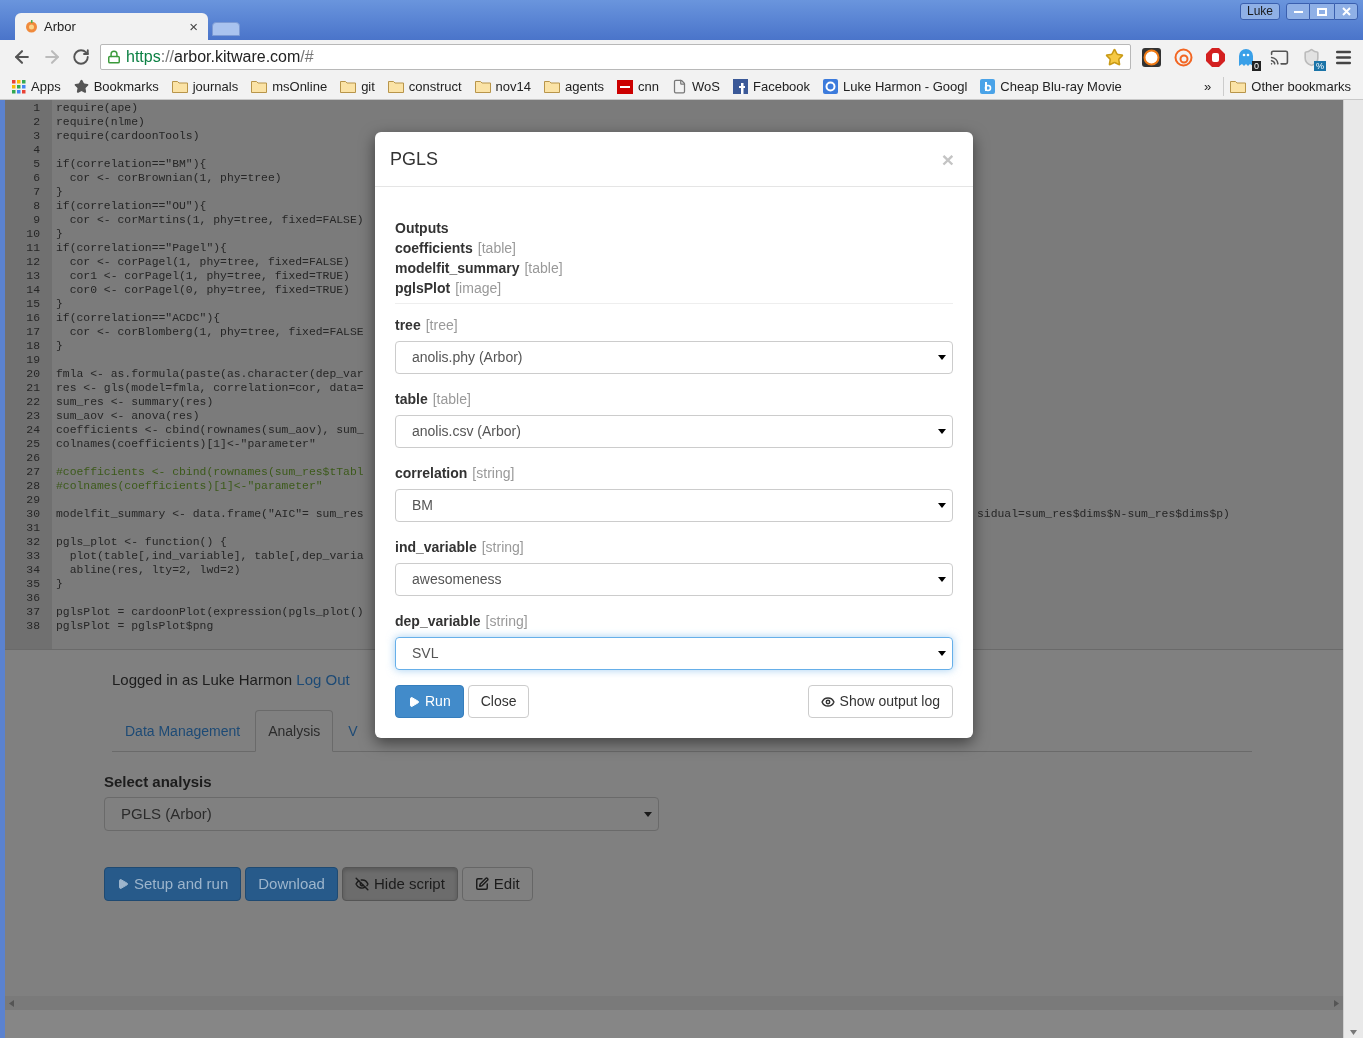 Image resolution: width=1363 pixels, height=1038 pixels. I want to click on code-line: modelfit_summary <- data.frame("AIC"= sum_res, so click(210, 514).